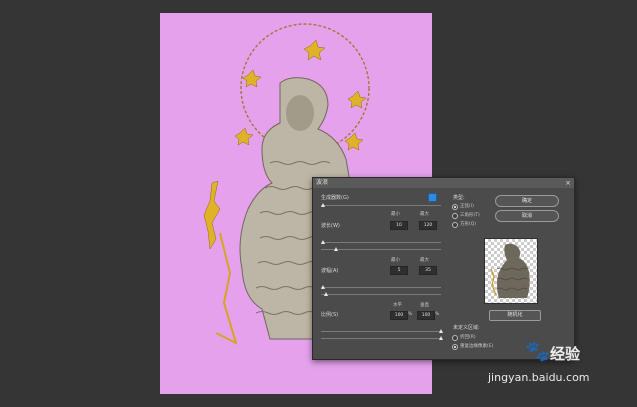 The width and height of the screenshot is (637, 407). Describe the element at coordinates (395, 260) in the screenshot. I see `amplitude-min-label: 最小` at that location.